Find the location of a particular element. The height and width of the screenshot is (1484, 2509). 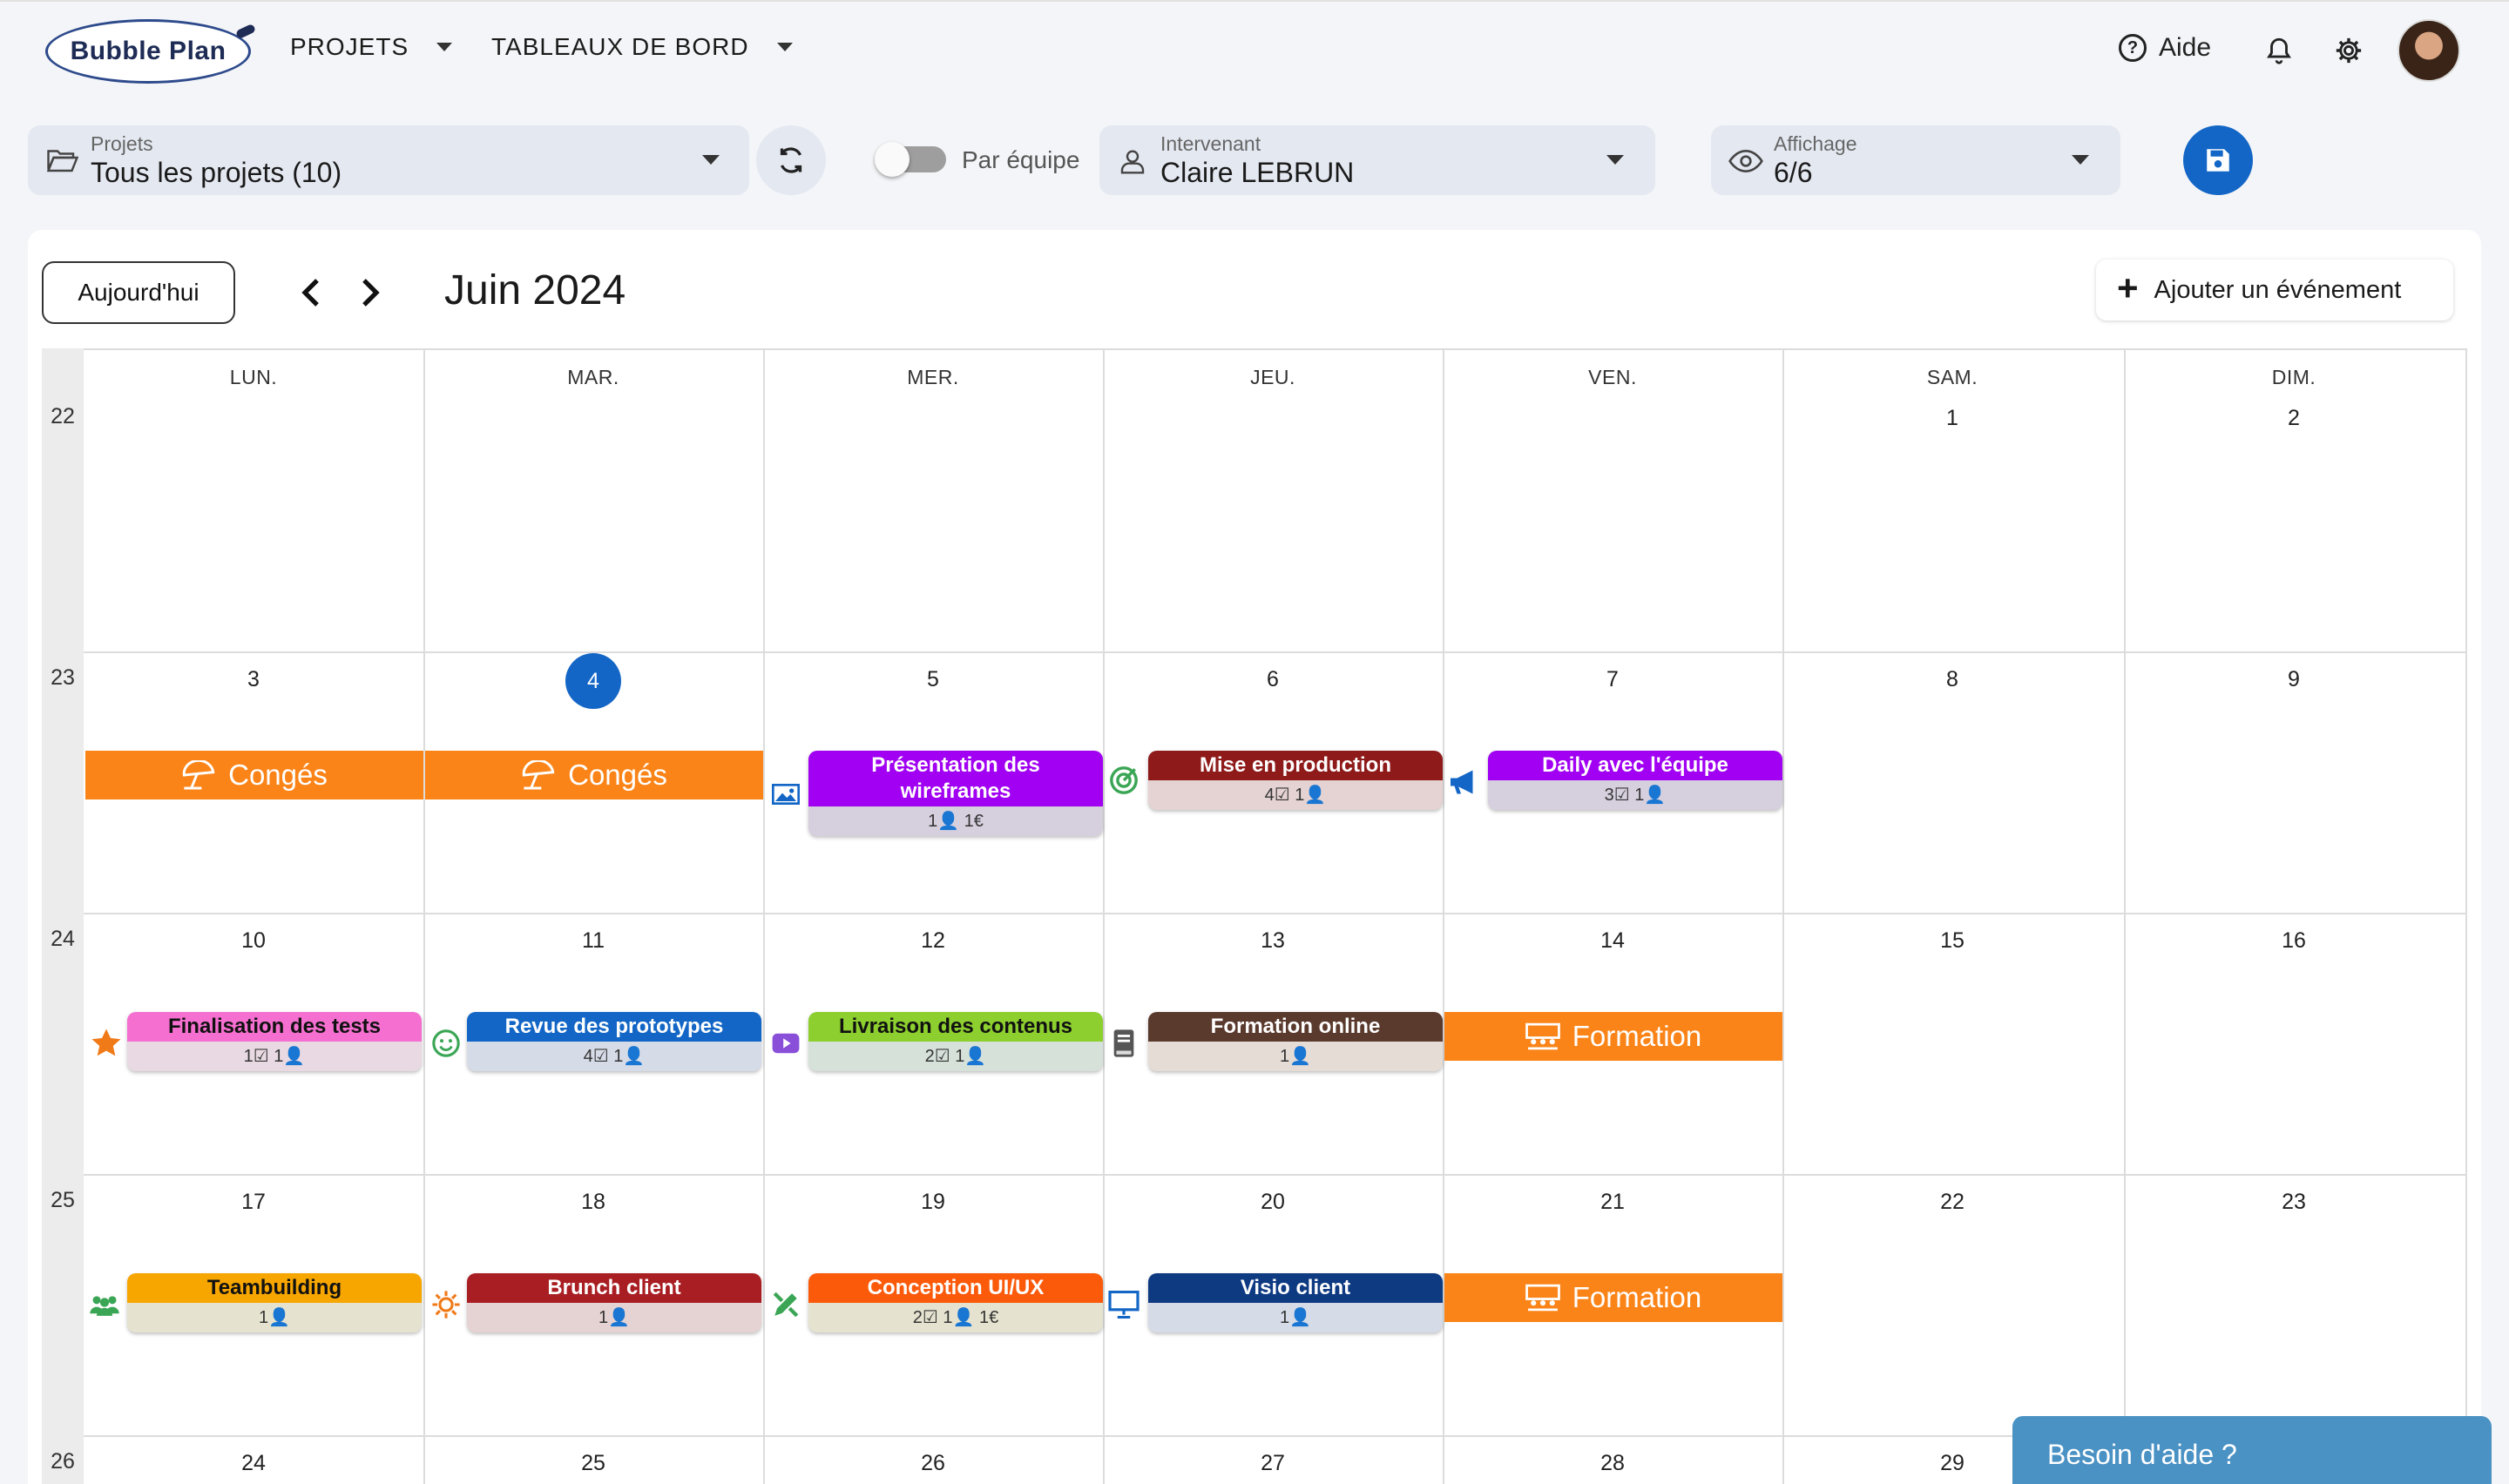

help-chat-widget: Besoin d'aide ? is located at coordinates (2252, 1450).